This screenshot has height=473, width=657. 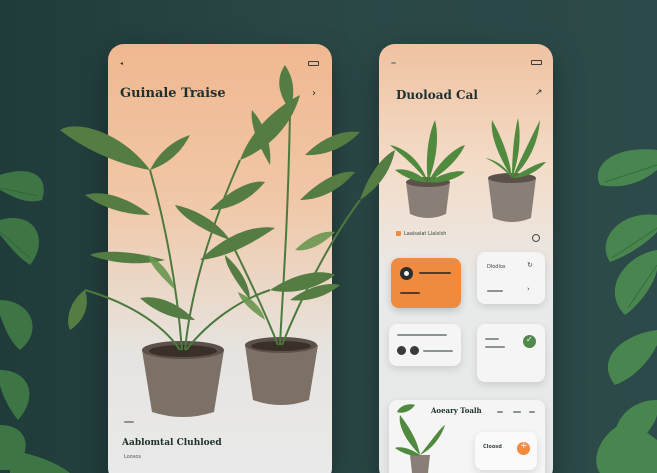 I want to click on expand-icon: ↗, so click(x=539, y=93).